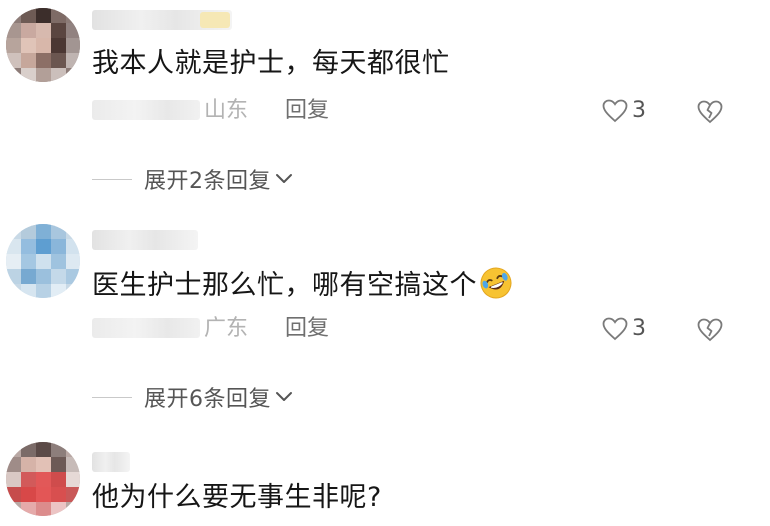 This screenshot has width=770, height=526. Describe the element at coordinates (43, 479) in the screenshot. I see `avatar` at that location.